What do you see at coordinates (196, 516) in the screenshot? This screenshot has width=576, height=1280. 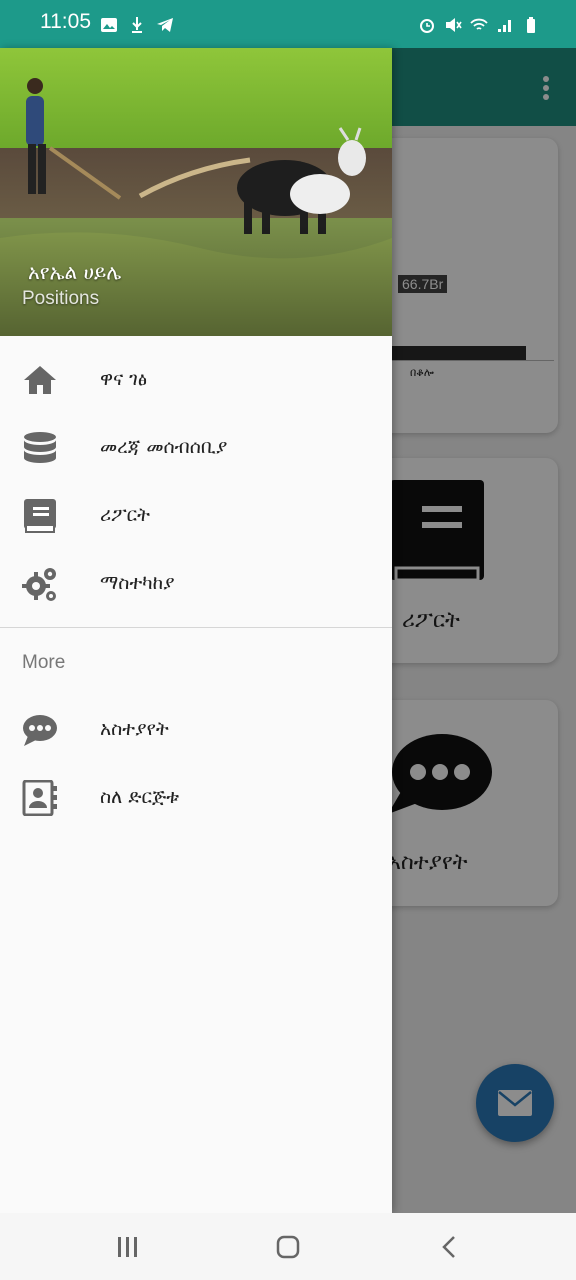 I see `menu-item-report: ሪፖርት` at bounding box center [196, 516].